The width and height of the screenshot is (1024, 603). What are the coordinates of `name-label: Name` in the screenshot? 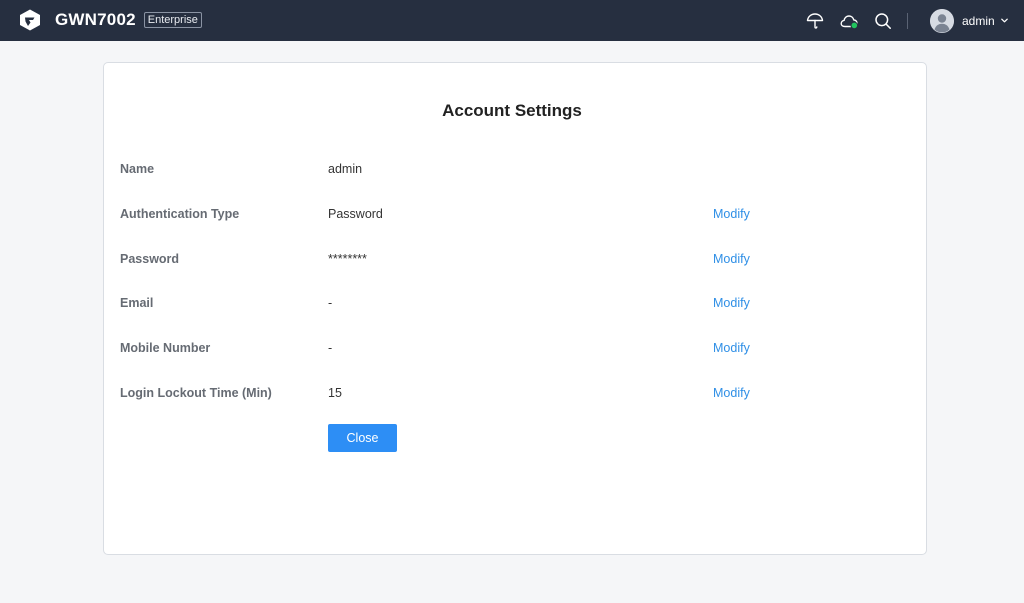 It's located at (137, 169).